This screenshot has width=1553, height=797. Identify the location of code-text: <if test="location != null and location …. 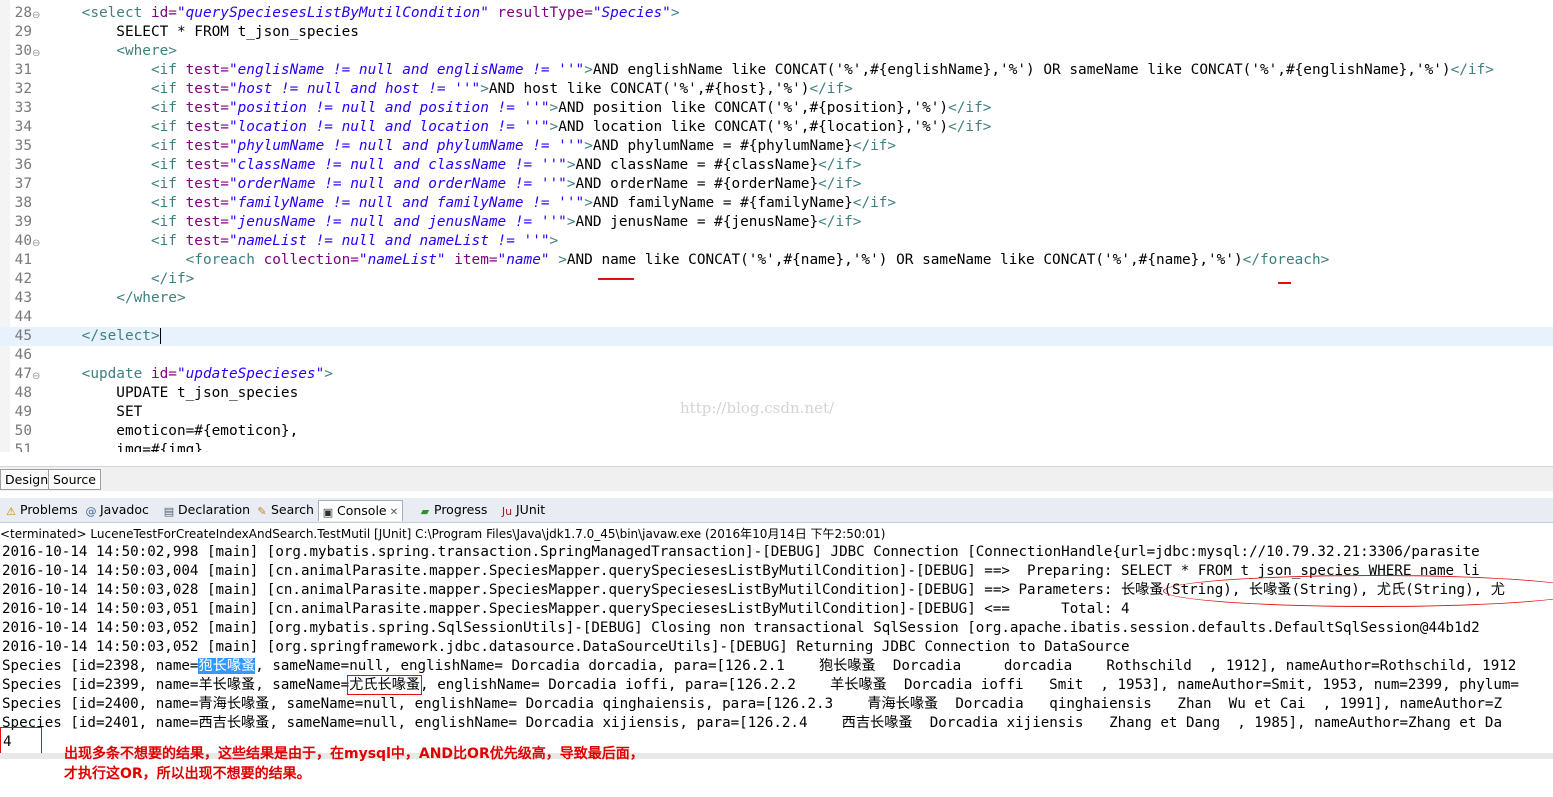
(571, 127).